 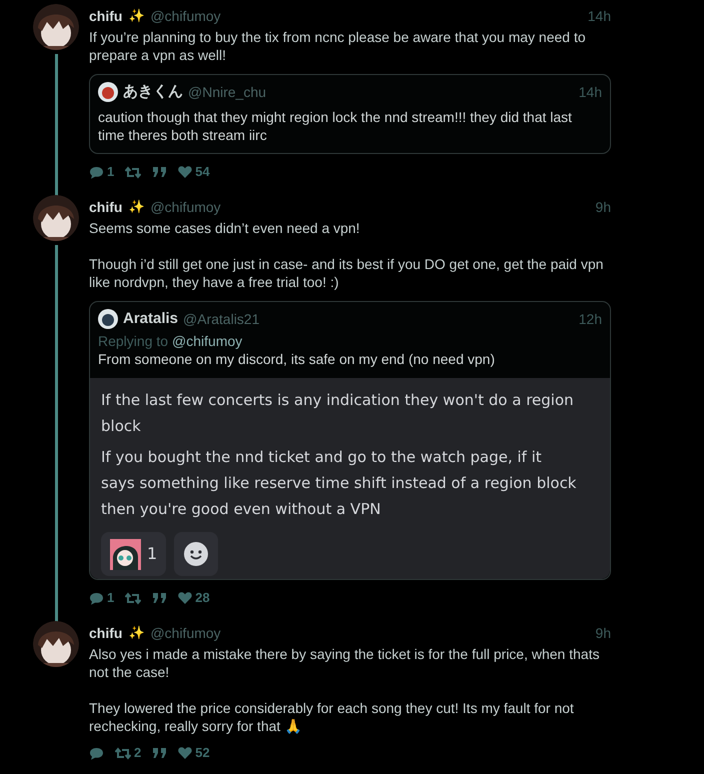 I want to click on replying-label: Replying to, so click(x=133, y=341).